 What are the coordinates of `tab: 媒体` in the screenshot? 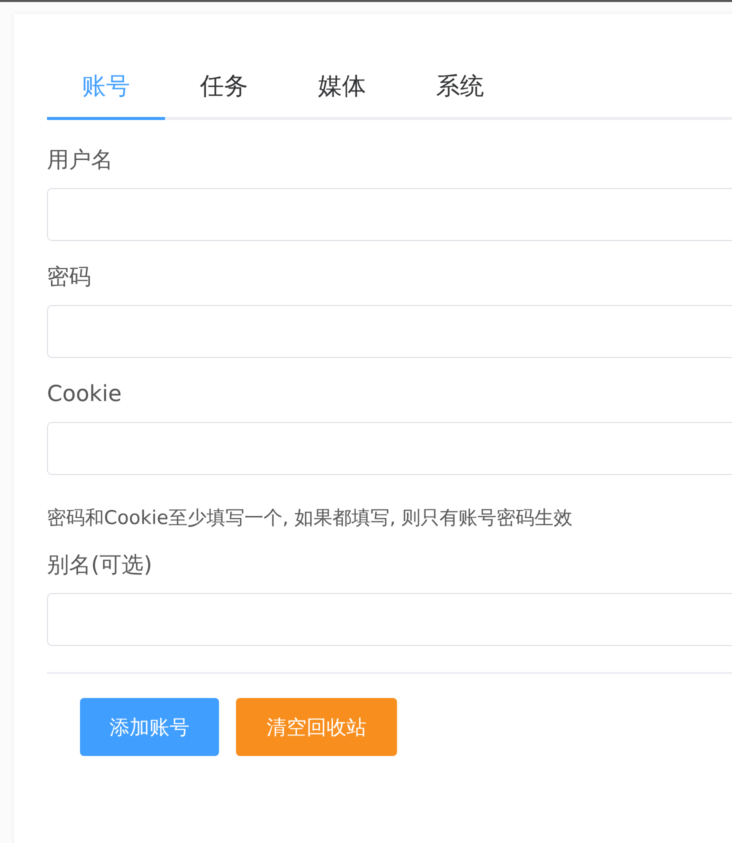 It's located at (342, 93).